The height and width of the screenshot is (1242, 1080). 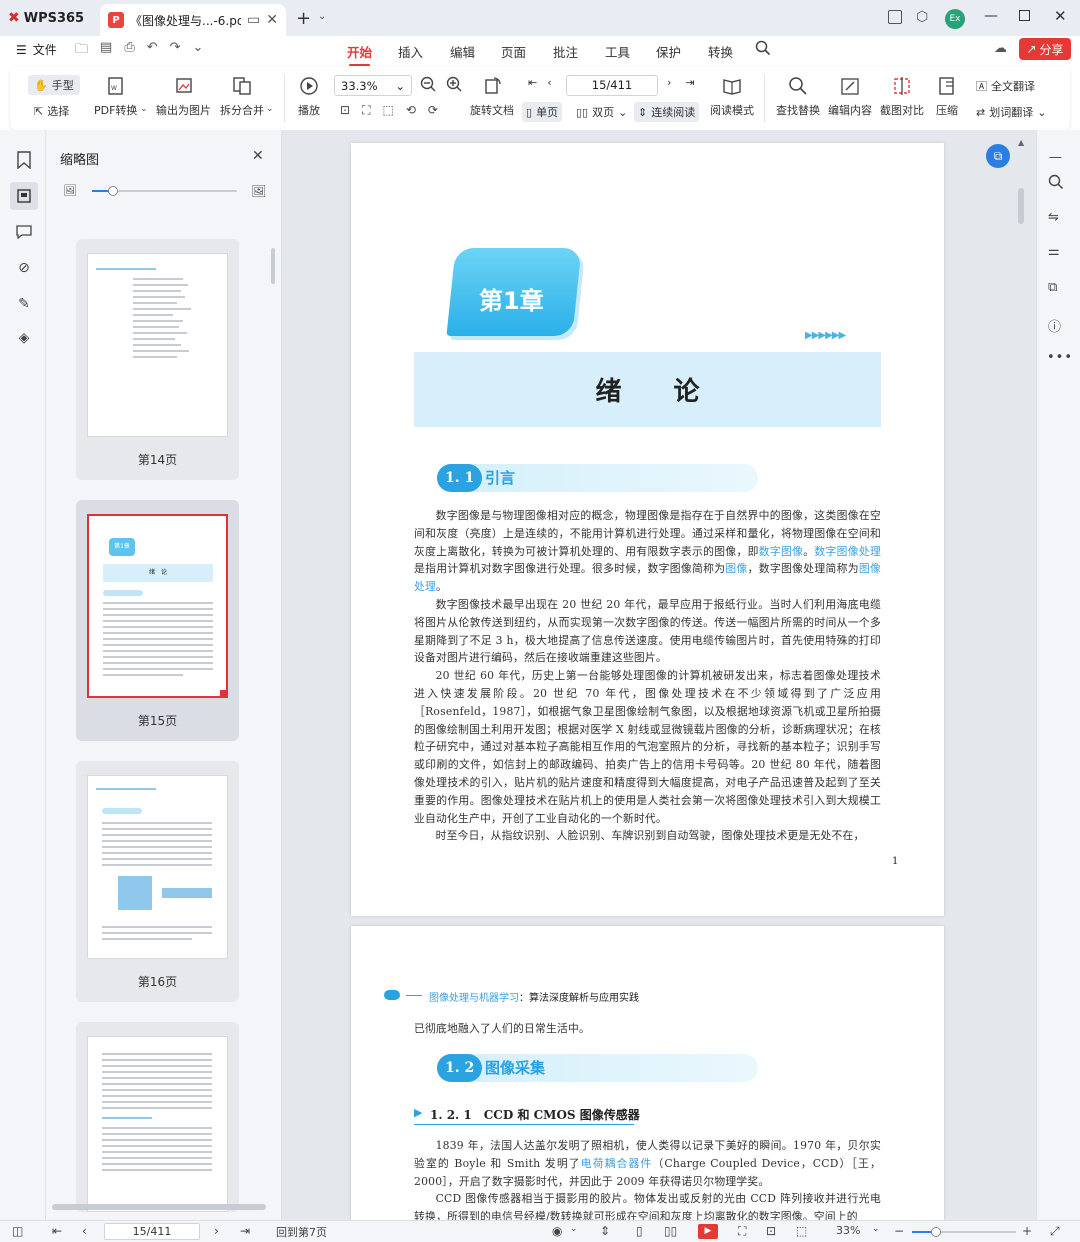 I want to click on tab-page: 页面, so click(x=513, y=51).